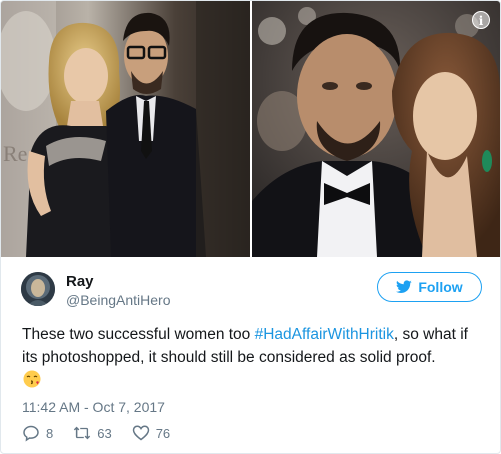 The height and width of the screenshot is (454, 501). I want to click on reply-button: 8, so click(37, 433).